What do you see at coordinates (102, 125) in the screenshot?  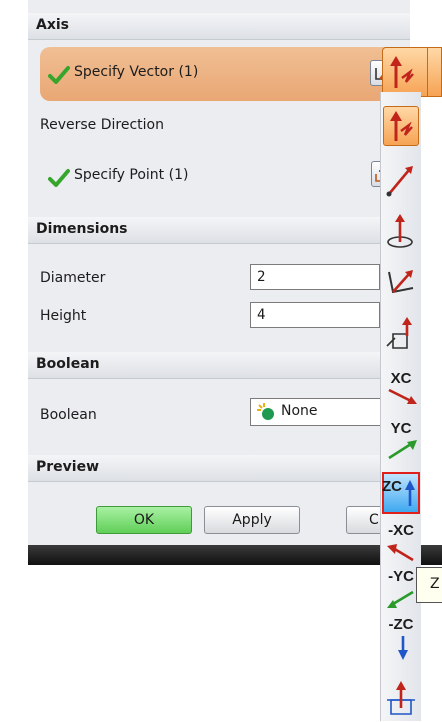 I see `reverse-direction-label: Reverse Direction` at bounding box center [102, 125].